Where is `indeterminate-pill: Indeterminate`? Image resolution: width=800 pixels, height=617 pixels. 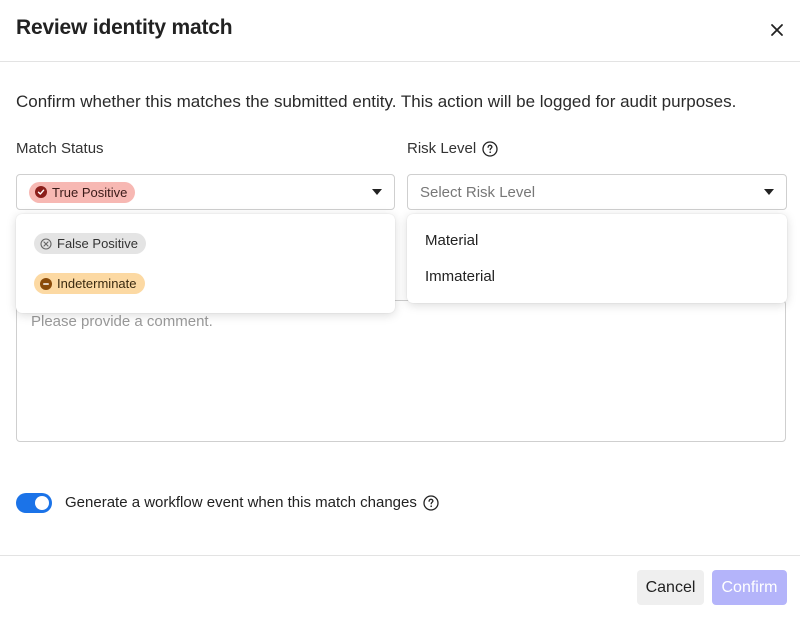 indeterminate-pill: Indeterminate is located at coordinates (89, 283).